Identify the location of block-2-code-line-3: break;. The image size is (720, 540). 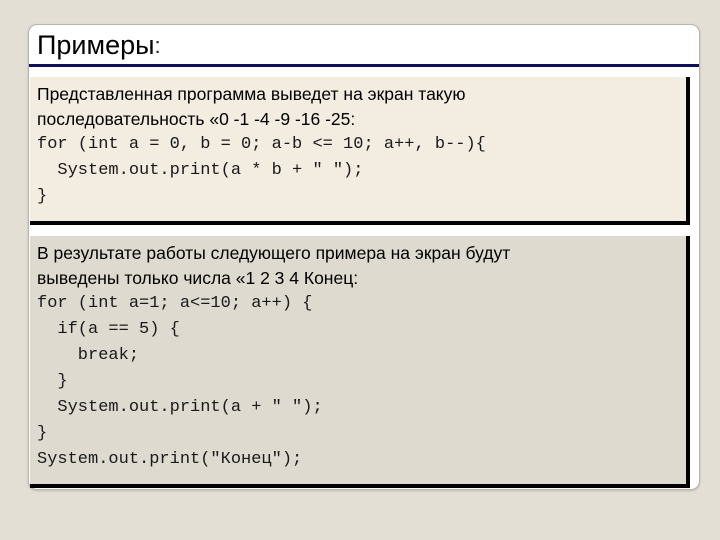
(88, 355).